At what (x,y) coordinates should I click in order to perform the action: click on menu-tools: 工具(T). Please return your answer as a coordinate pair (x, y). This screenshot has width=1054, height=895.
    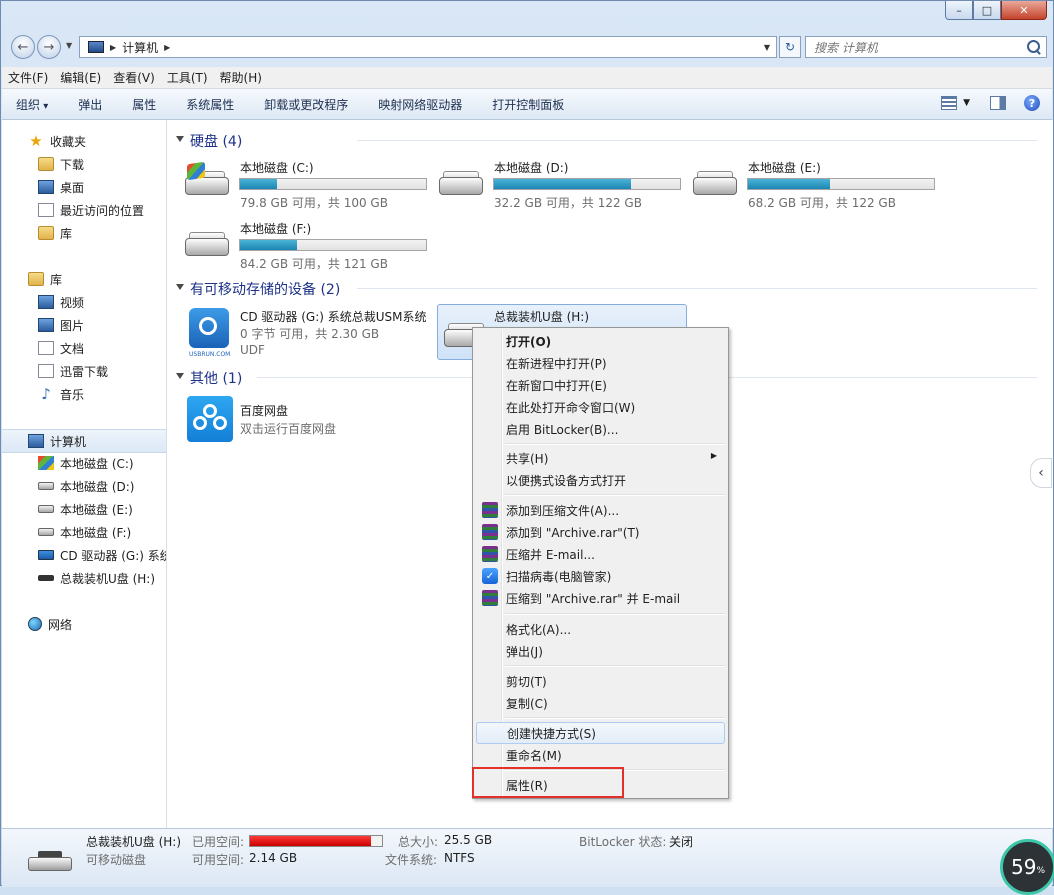
    Looking at the image, I should click on (187, 77).